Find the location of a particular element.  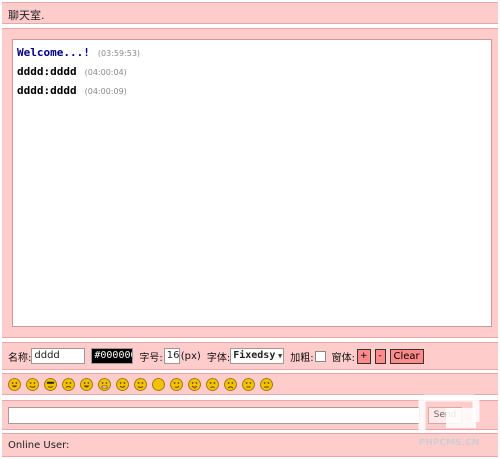

chevron-down-icon: ▼ is located at coordinates (280, 356).